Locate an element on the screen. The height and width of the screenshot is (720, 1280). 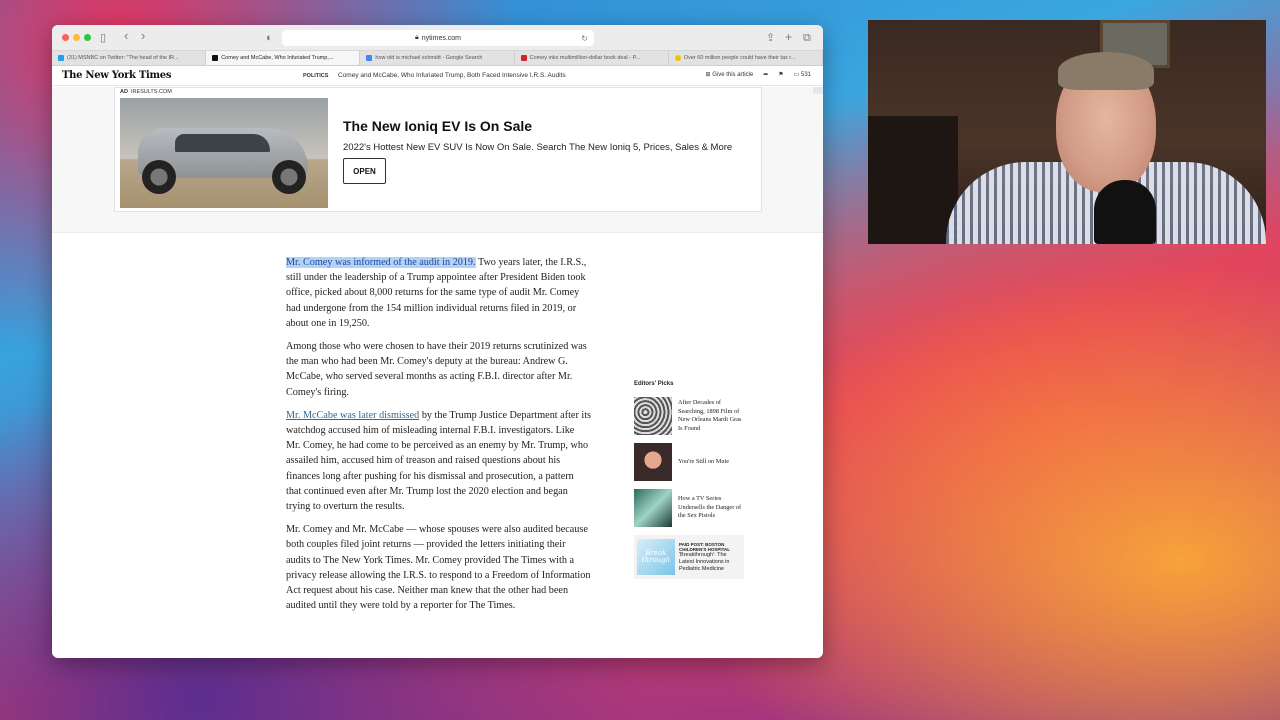
tab-overview-icon: ⧉ is located at coordinates (807, 38).